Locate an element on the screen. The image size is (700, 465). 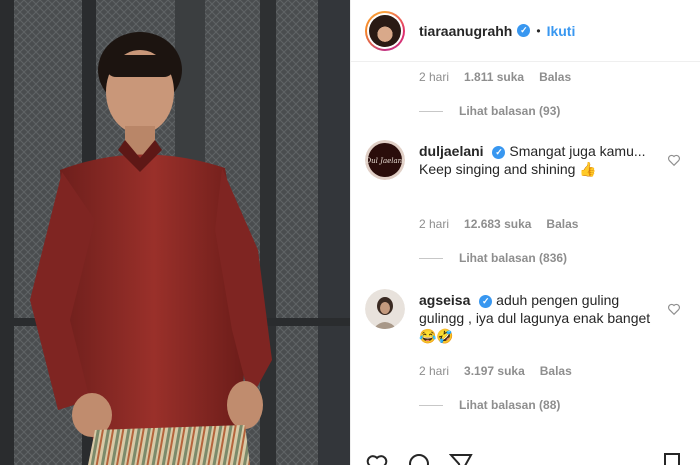
author-avatar is located at coordinates (385, 30).